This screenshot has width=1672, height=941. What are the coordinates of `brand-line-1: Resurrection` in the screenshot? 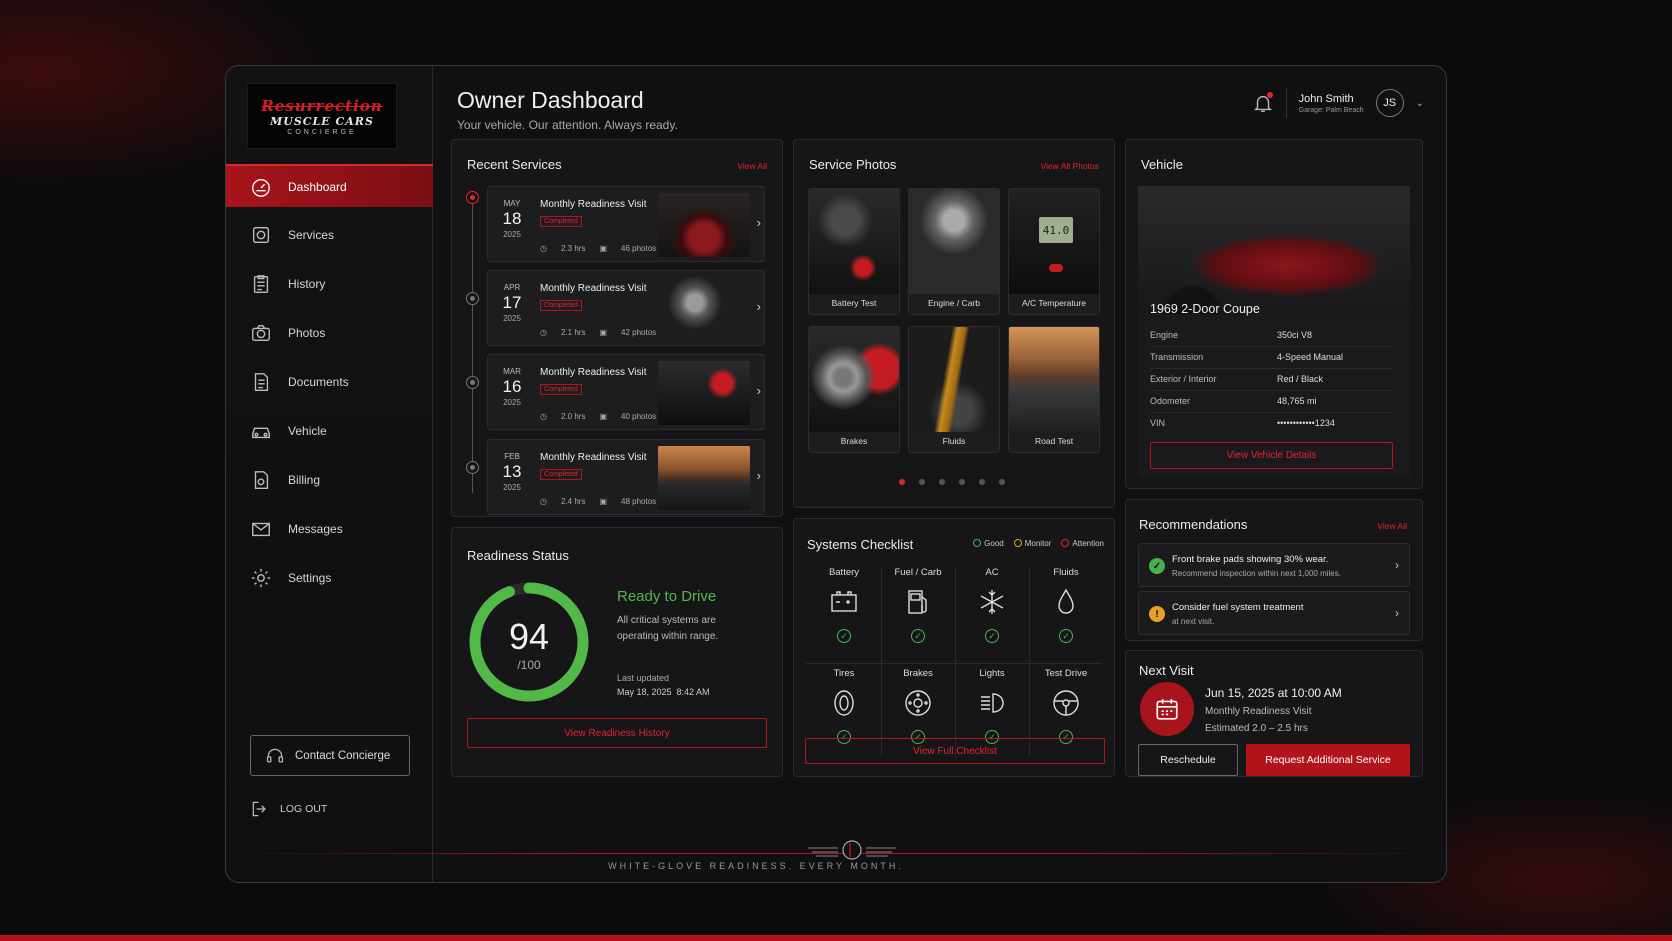 It's located at (322, 105).